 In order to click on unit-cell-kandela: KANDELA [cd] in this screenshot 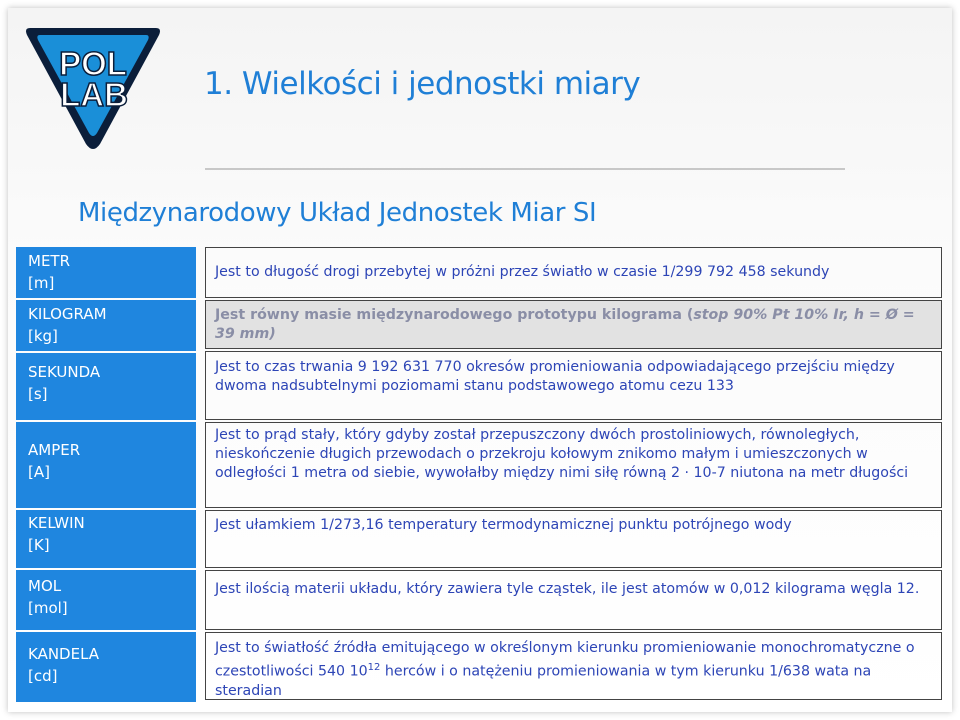, I will do `click(106, 667)`.